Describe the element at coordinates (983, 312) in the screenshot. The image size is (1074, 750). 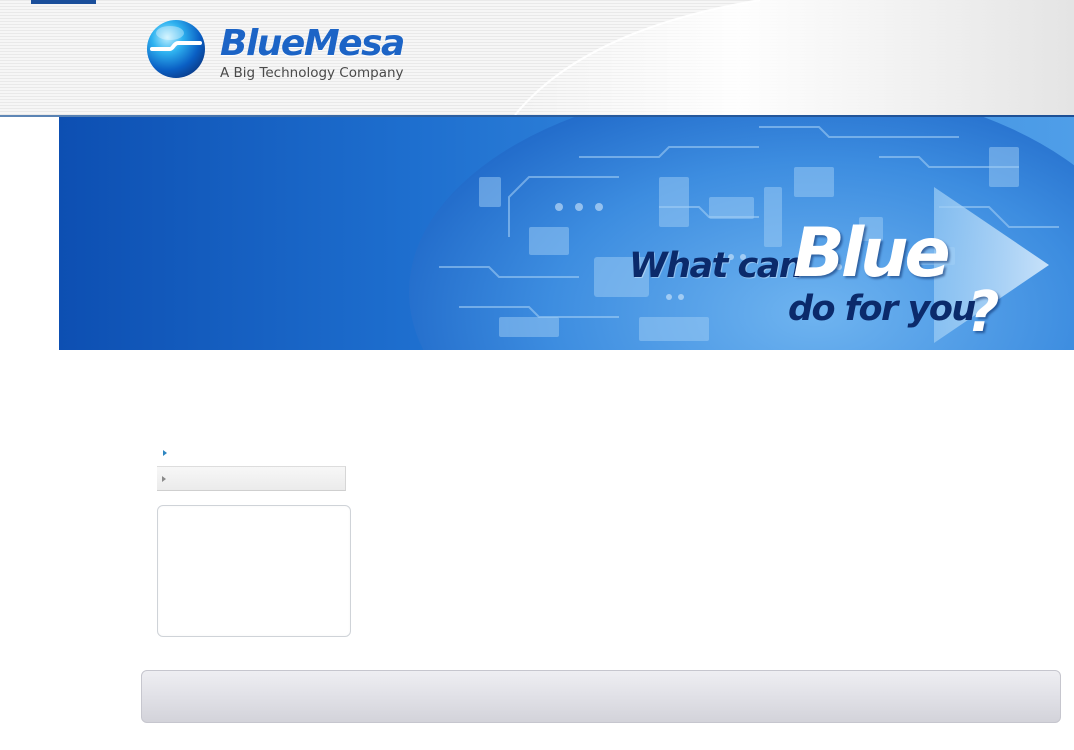
I see `slogan-question-mark: ?` at that location.